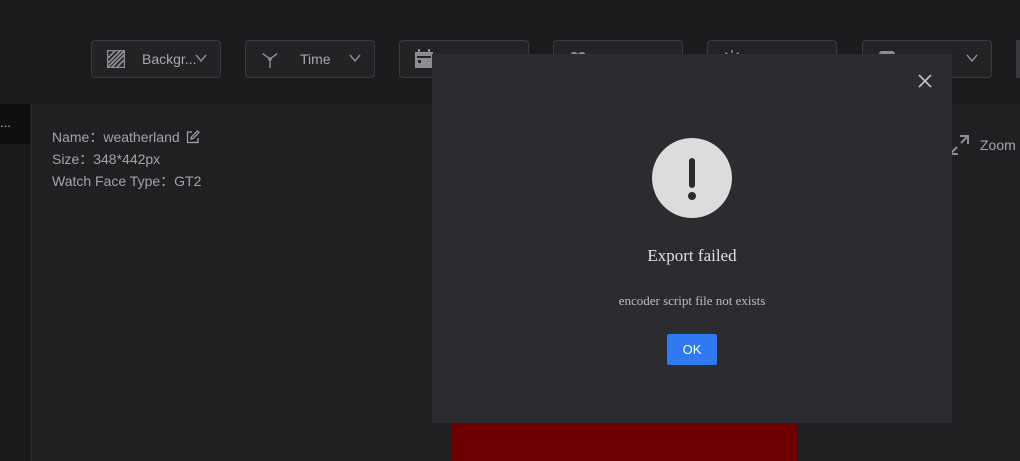 Image resolution: width=1020 pixels, height=461 pixels. I want to click on toolbar-scroll-stub, so click(1018, 59).